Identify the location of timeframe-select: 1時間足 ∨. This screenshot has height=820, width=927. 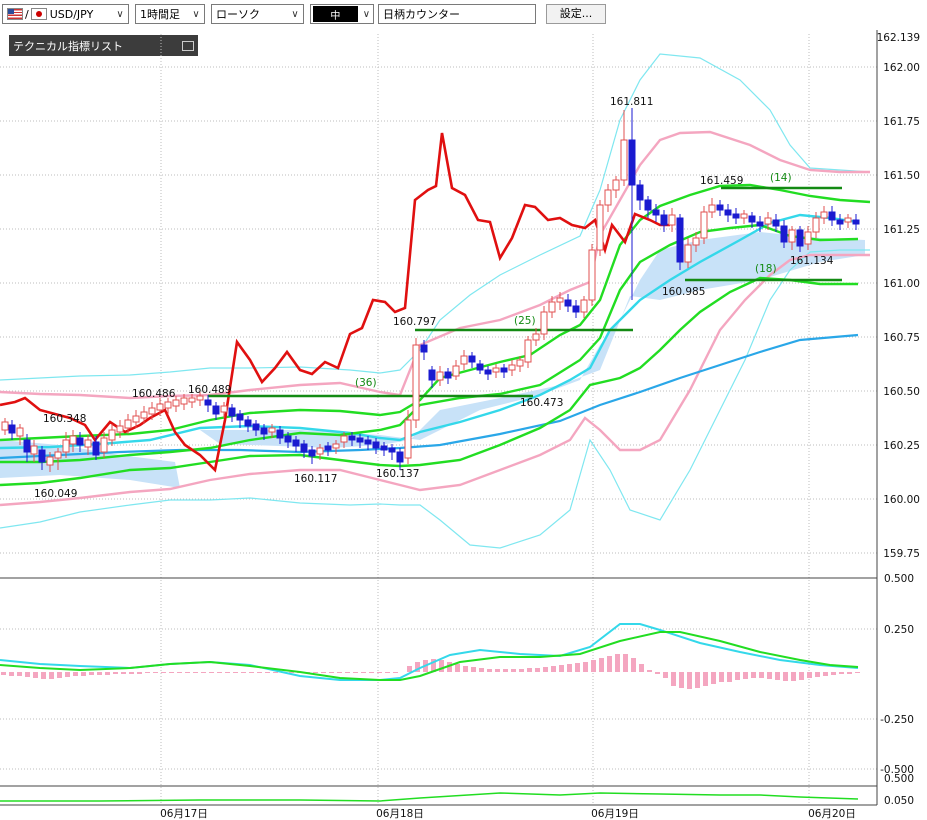
(170, 14).